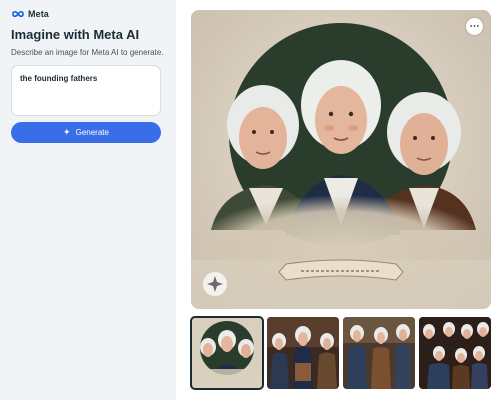 This screenshot has height=400, width=500. Describe the element at coordinates (75, 34) in the screenshot. I see `page-title: Imagine with Meta AI` at that location.